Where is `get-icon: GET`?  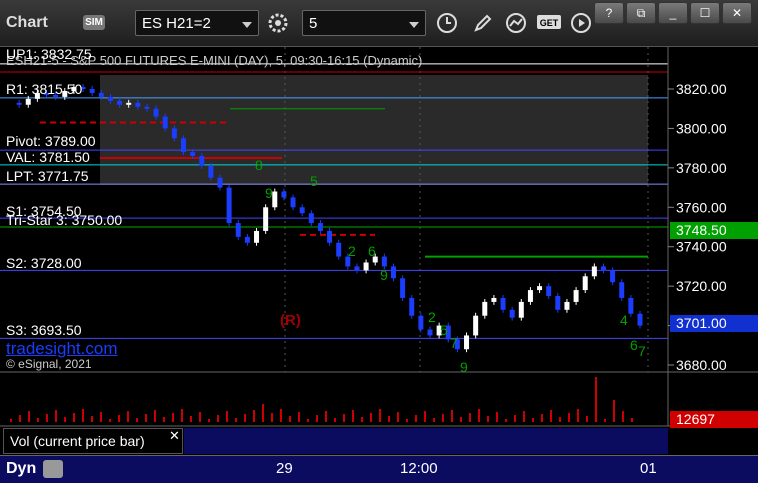
get-icon: GET is located at coordinates (549, 22).